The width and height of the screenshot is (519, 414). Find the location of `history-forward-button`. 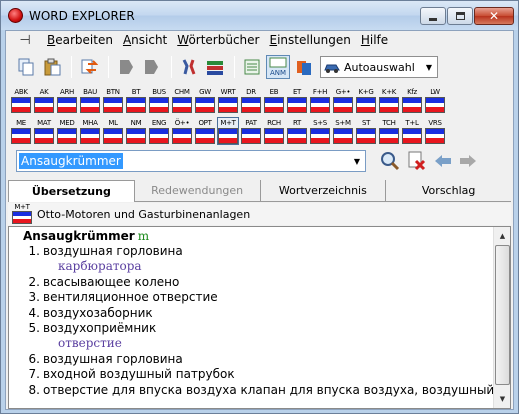

history-forward-button is located at coordinates (468, 161).